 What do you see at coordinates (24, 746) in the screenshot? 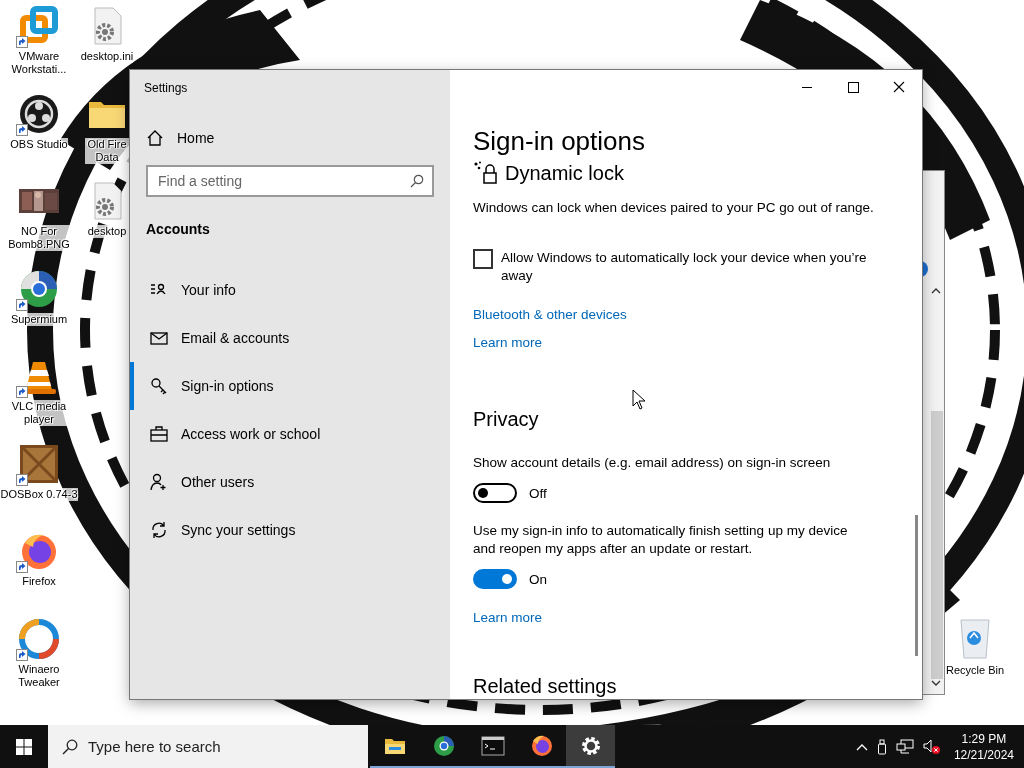
I see `windows-logo-icon` at bounding box center [24, 746].